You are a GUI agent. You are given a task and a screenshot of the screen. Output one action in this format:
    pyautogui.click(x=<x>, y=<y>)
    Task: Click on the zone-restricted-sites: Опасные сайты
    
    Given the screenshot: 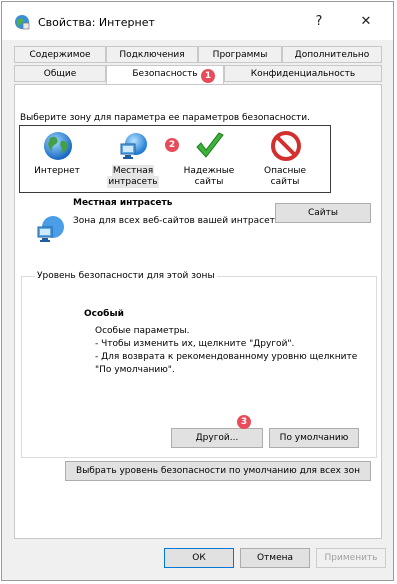 What is the action you would take?
    pyautogui.click(x=285, y=159)
    